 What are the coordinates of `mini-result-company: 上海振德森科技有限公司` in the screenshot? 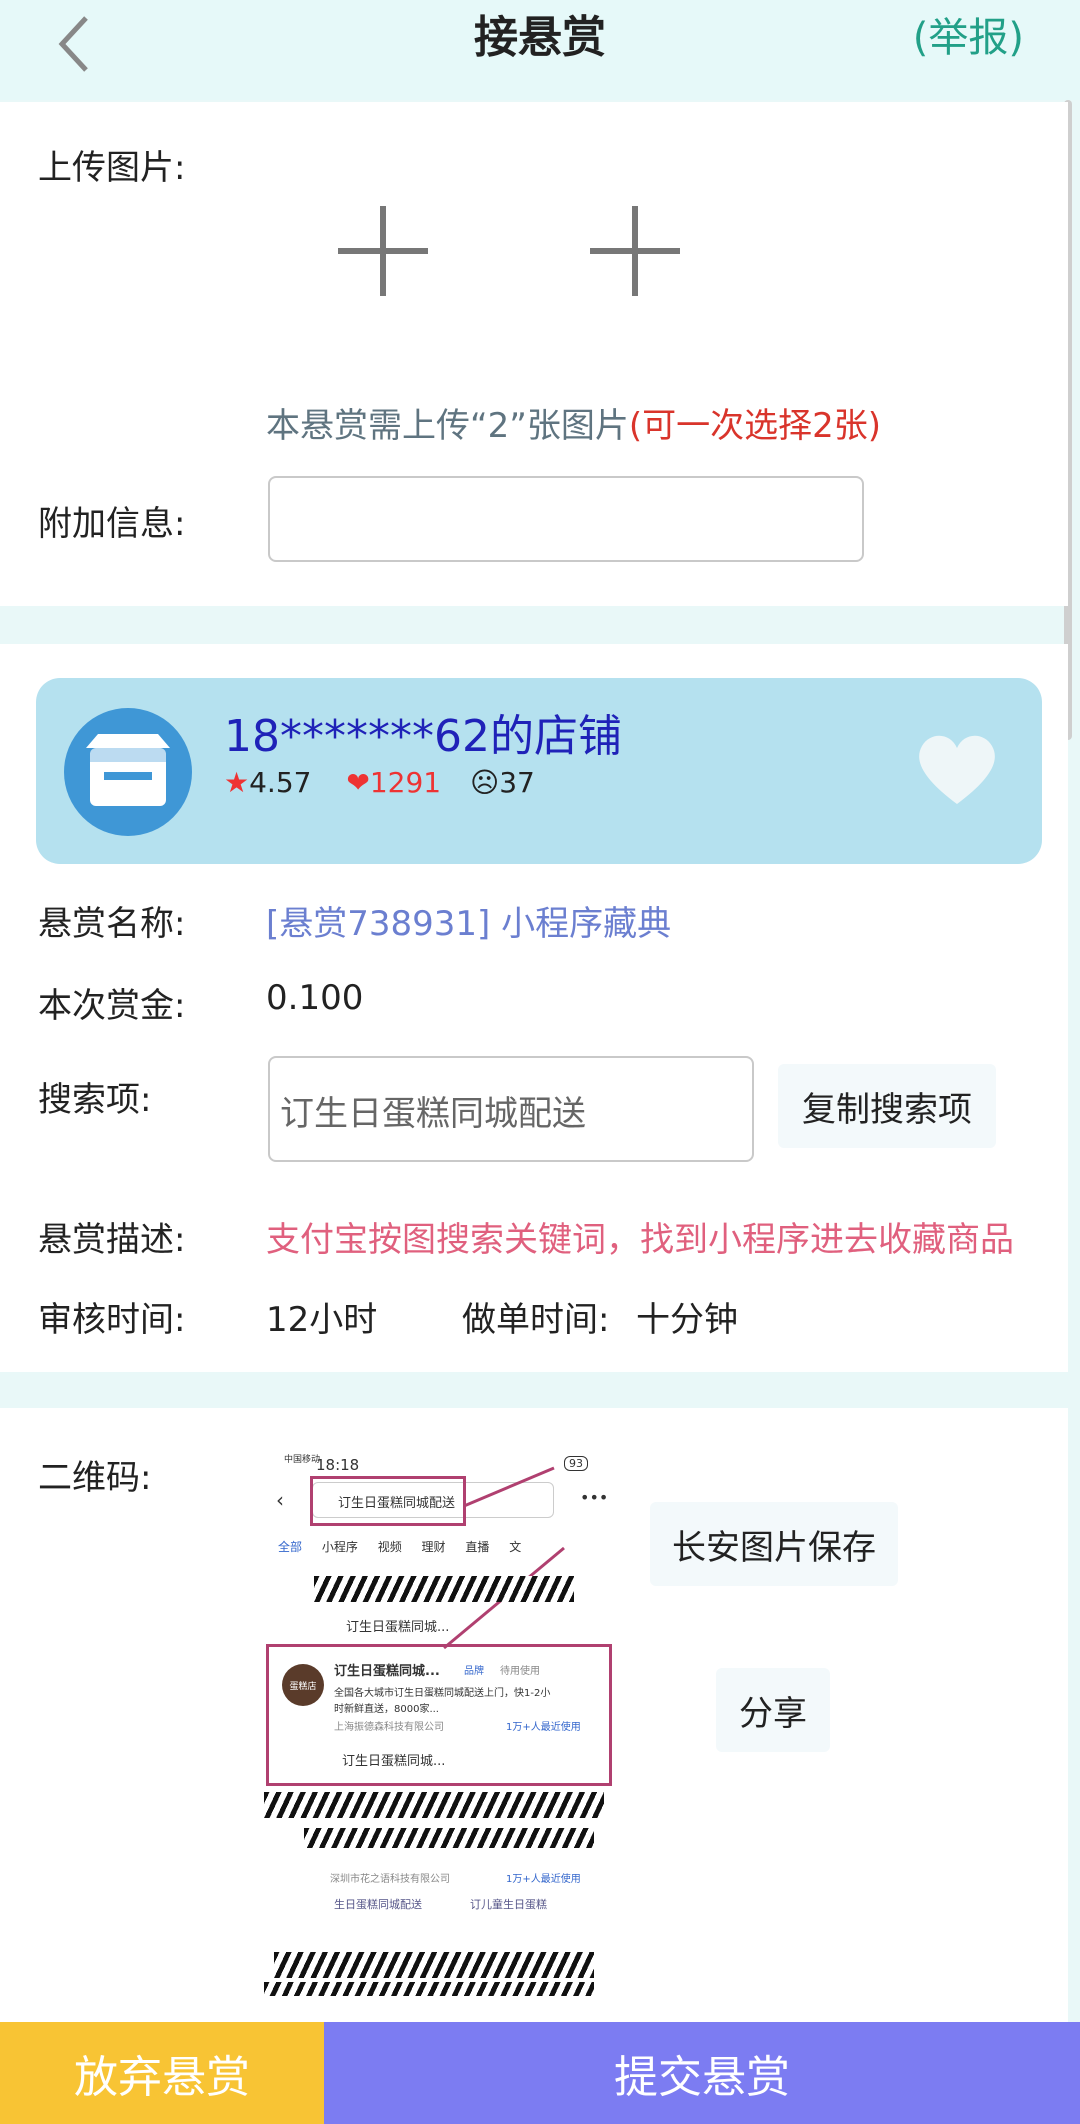 It's located at (389, 1727).